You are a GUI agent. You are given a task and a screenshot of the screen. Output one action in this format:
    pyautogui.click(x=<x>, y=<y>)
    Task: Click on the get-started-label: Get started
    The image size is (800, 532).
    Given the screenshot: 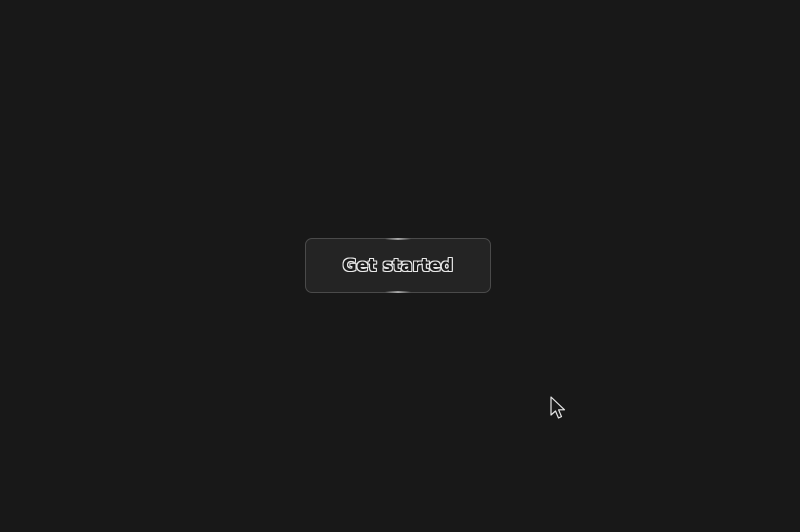 What is the action you would take?
    pyautogui.click(x=398, y=265)
    